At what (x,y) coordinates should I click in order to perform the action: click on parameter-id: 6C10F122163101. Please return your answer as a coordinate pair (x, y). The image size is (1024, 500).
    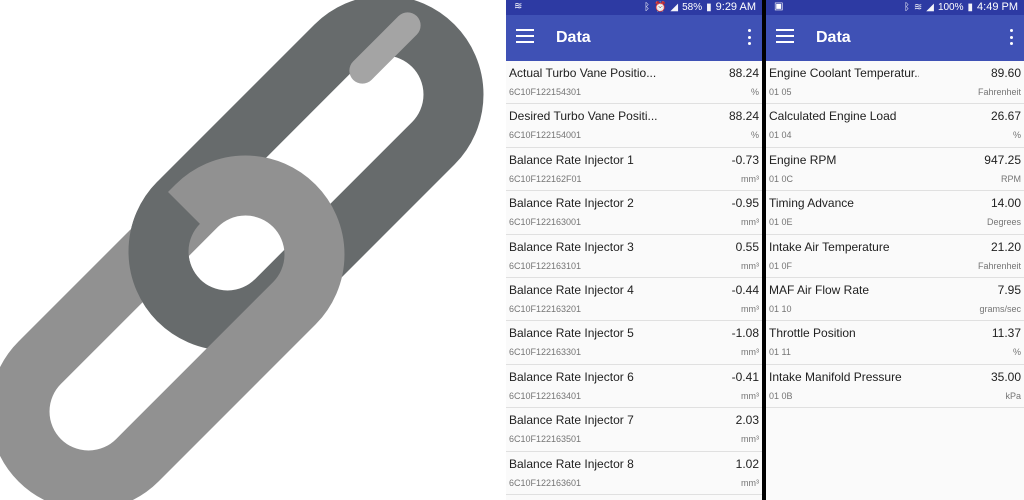
    Looking at the image, I should click on (545, 265).